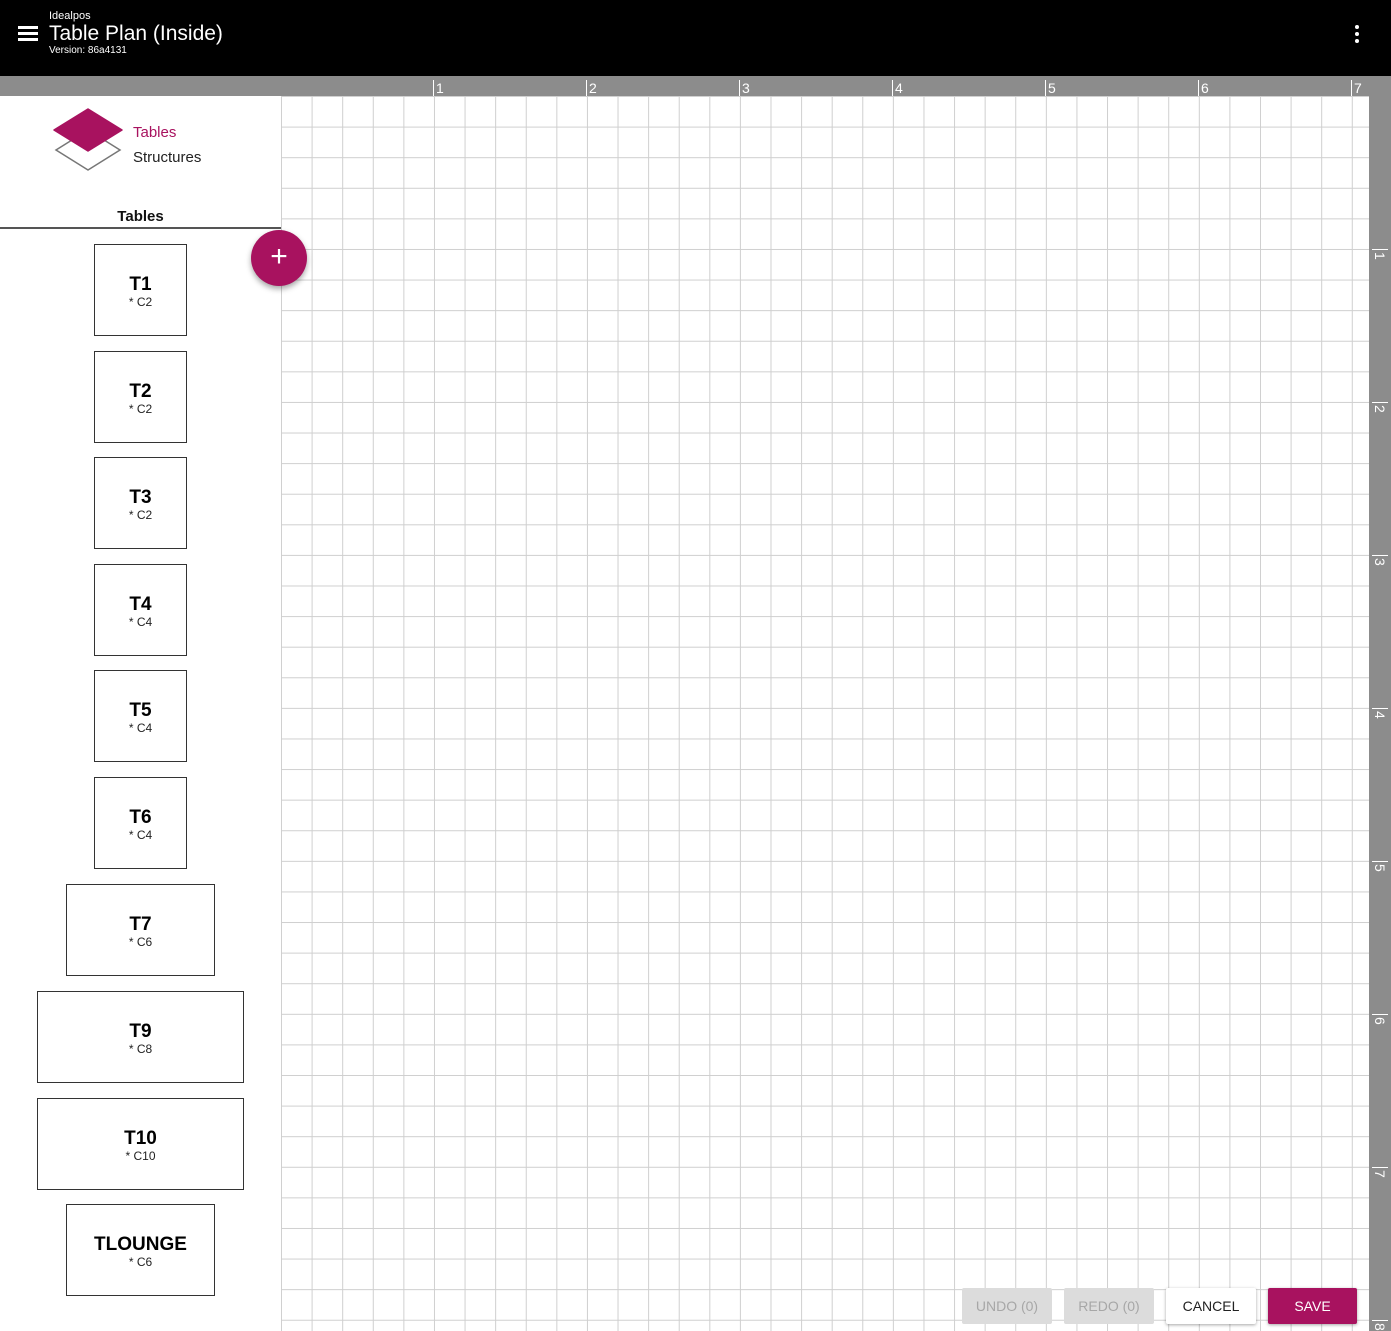  I want to click on table-card-t5: T5 * C4, so click(140, 716).